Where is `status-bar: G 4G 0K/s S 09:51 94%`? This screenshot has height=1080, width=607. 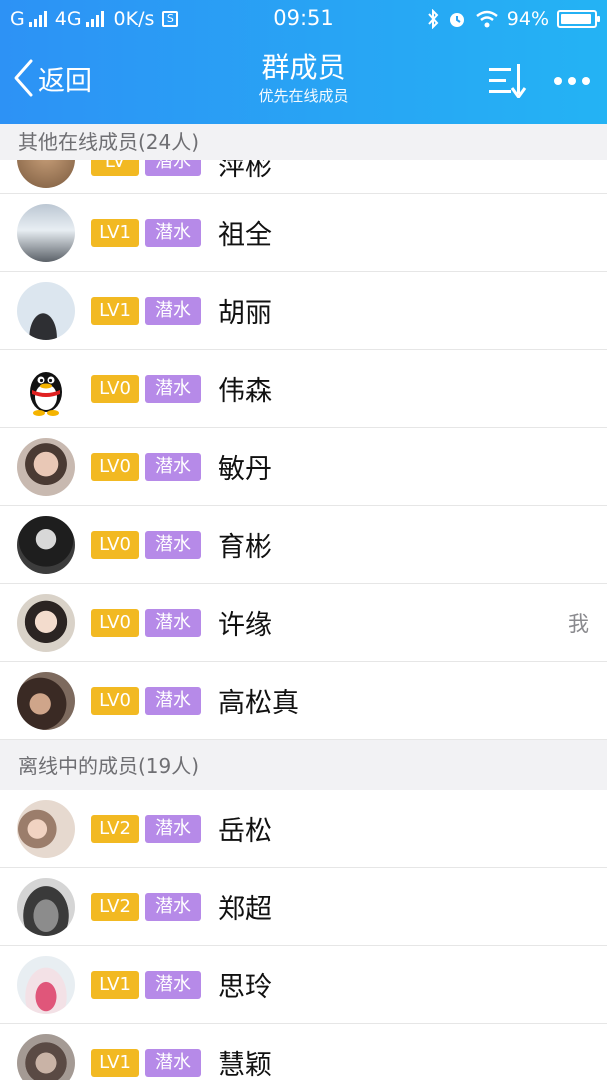 status-bar: G 4G 0K/s S 09:51 94% is located at coordinates (303, 19).